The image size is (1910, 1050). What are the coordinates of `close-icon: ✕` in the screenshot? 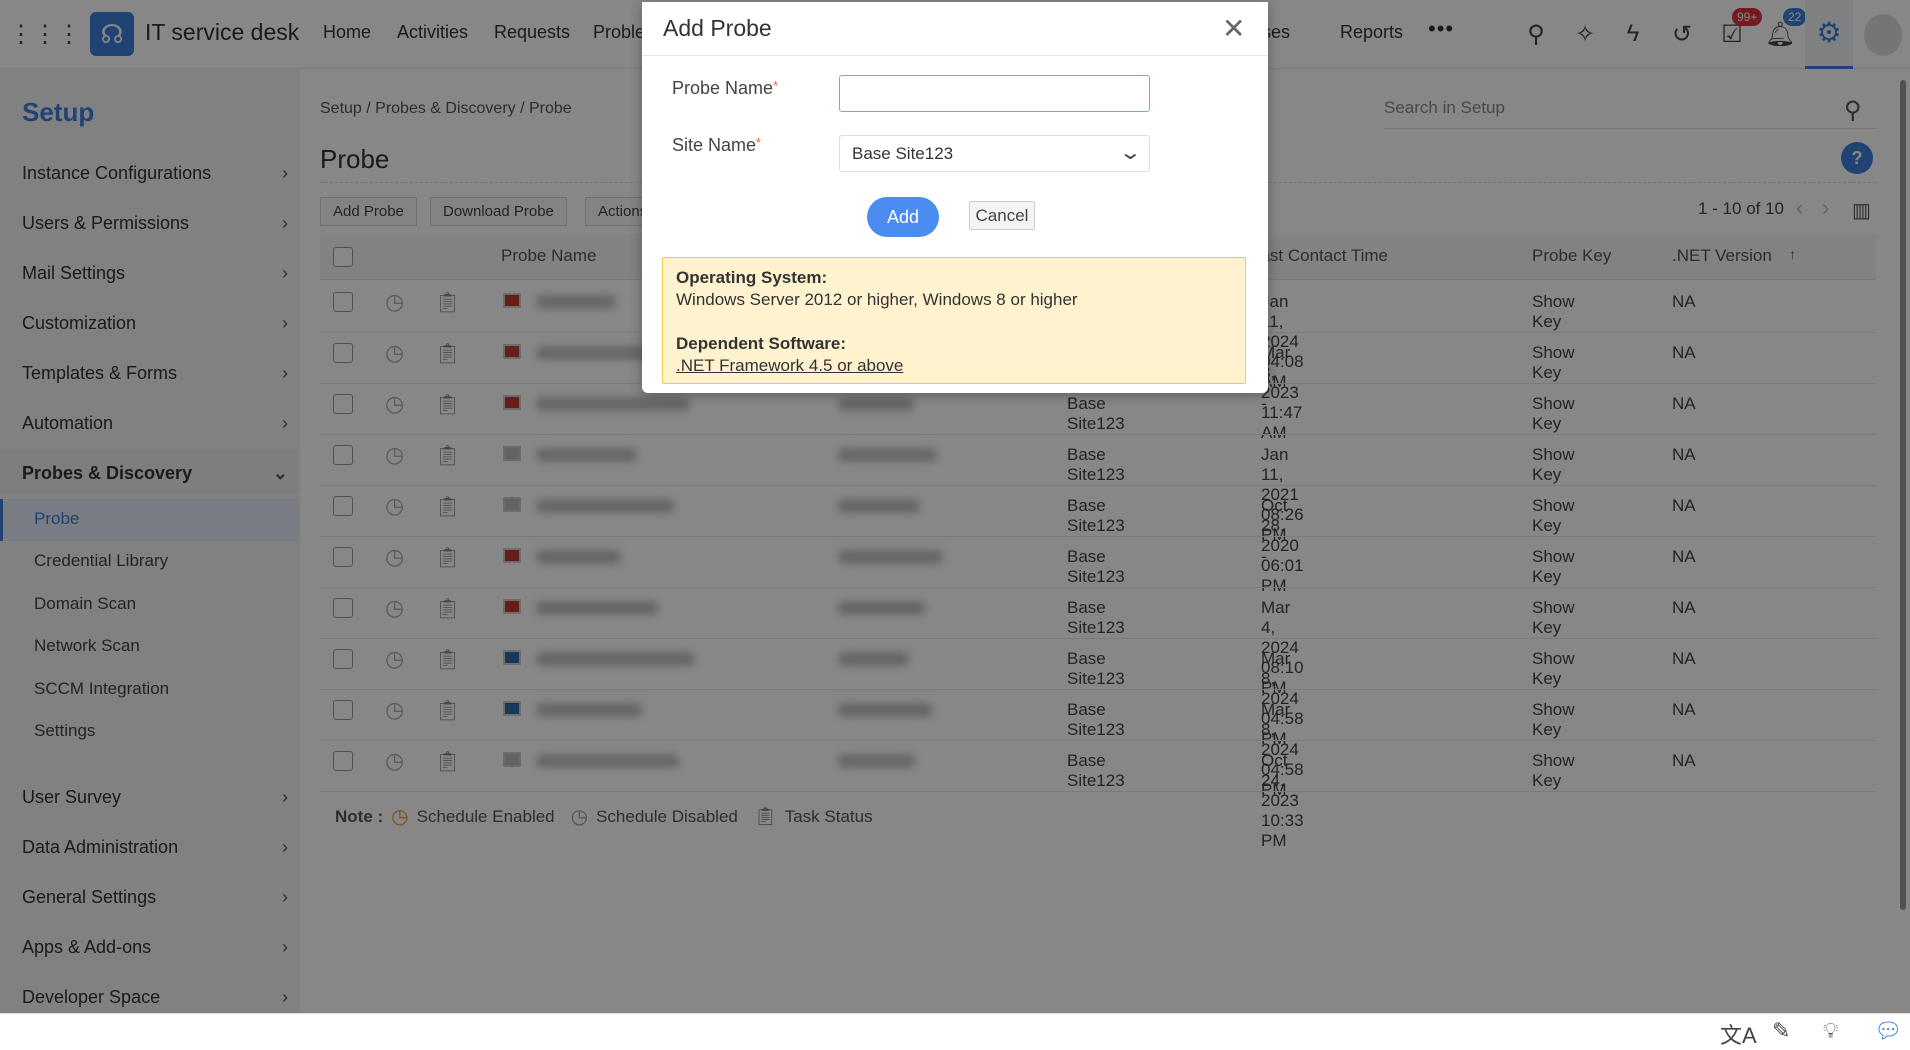 It's located at (1233, 28).